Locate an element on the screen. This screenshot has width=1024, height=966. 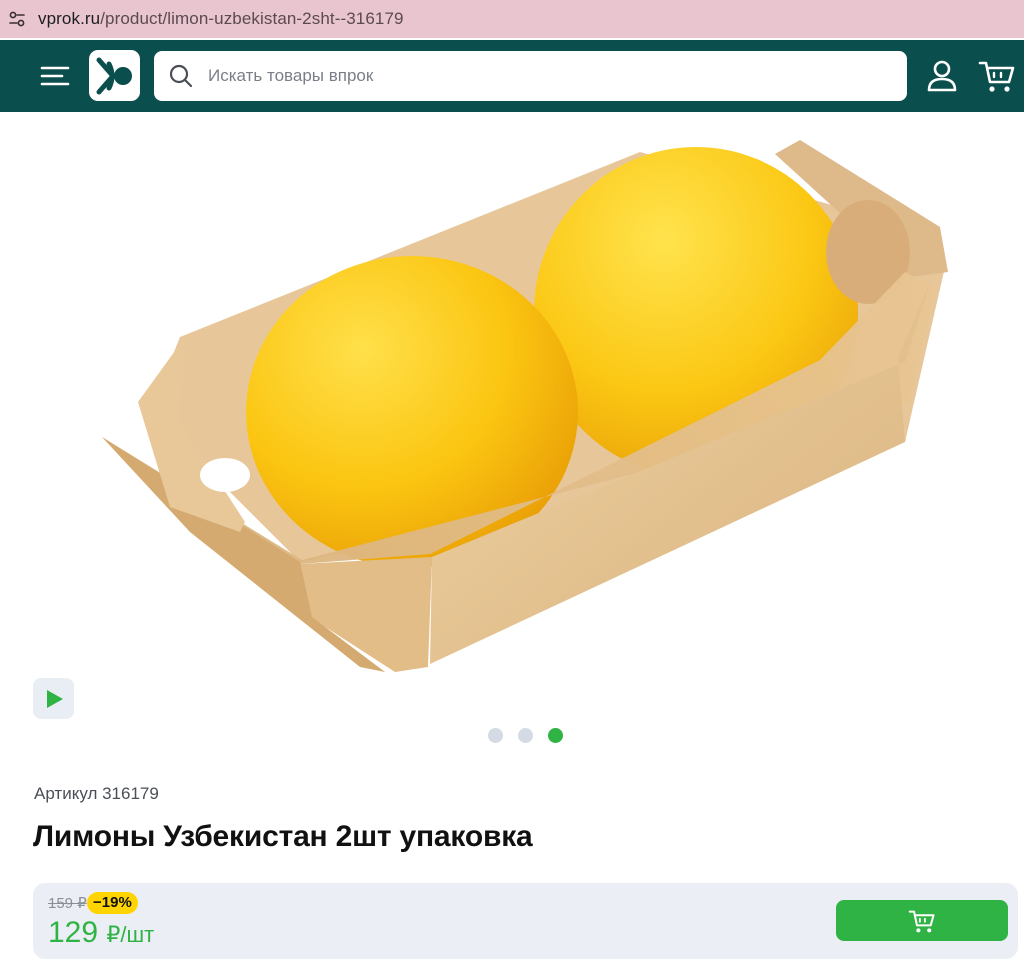
video-play-button is located at coordinates (53, 698).